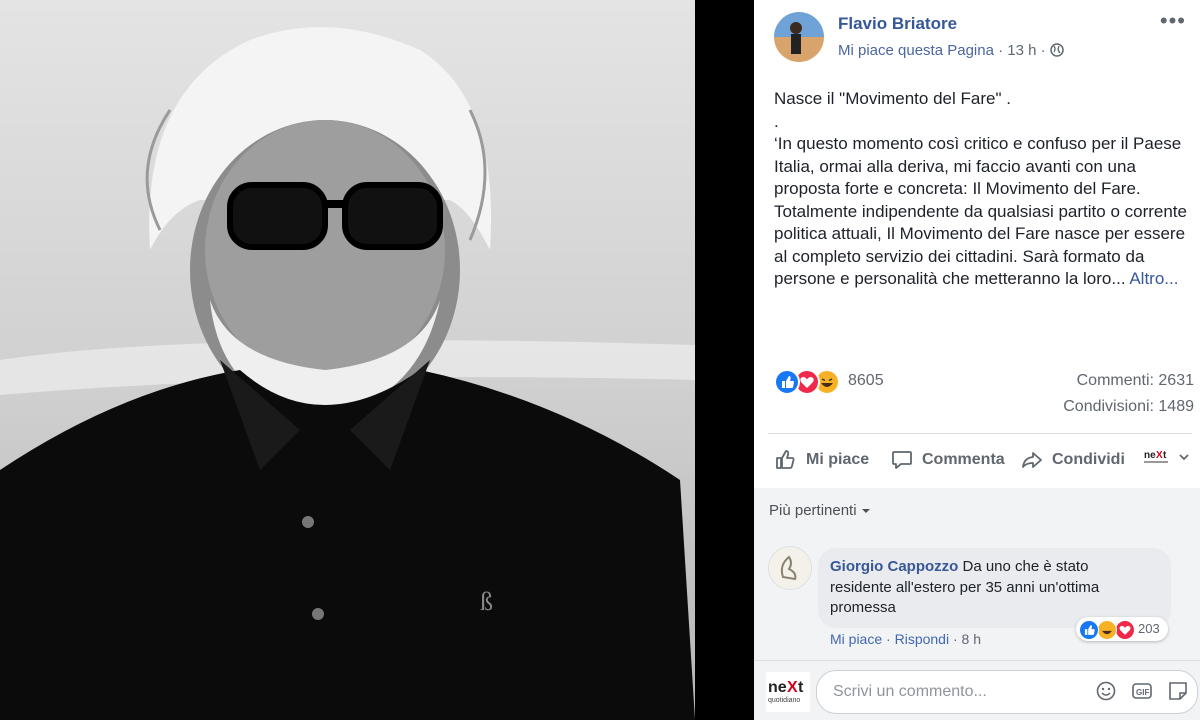 This screenshot has height=720, width=1200. Describe the element at coordinates (897, 24) in the screenshot. I see `page-name-link: Flavio Briatore` at that location.